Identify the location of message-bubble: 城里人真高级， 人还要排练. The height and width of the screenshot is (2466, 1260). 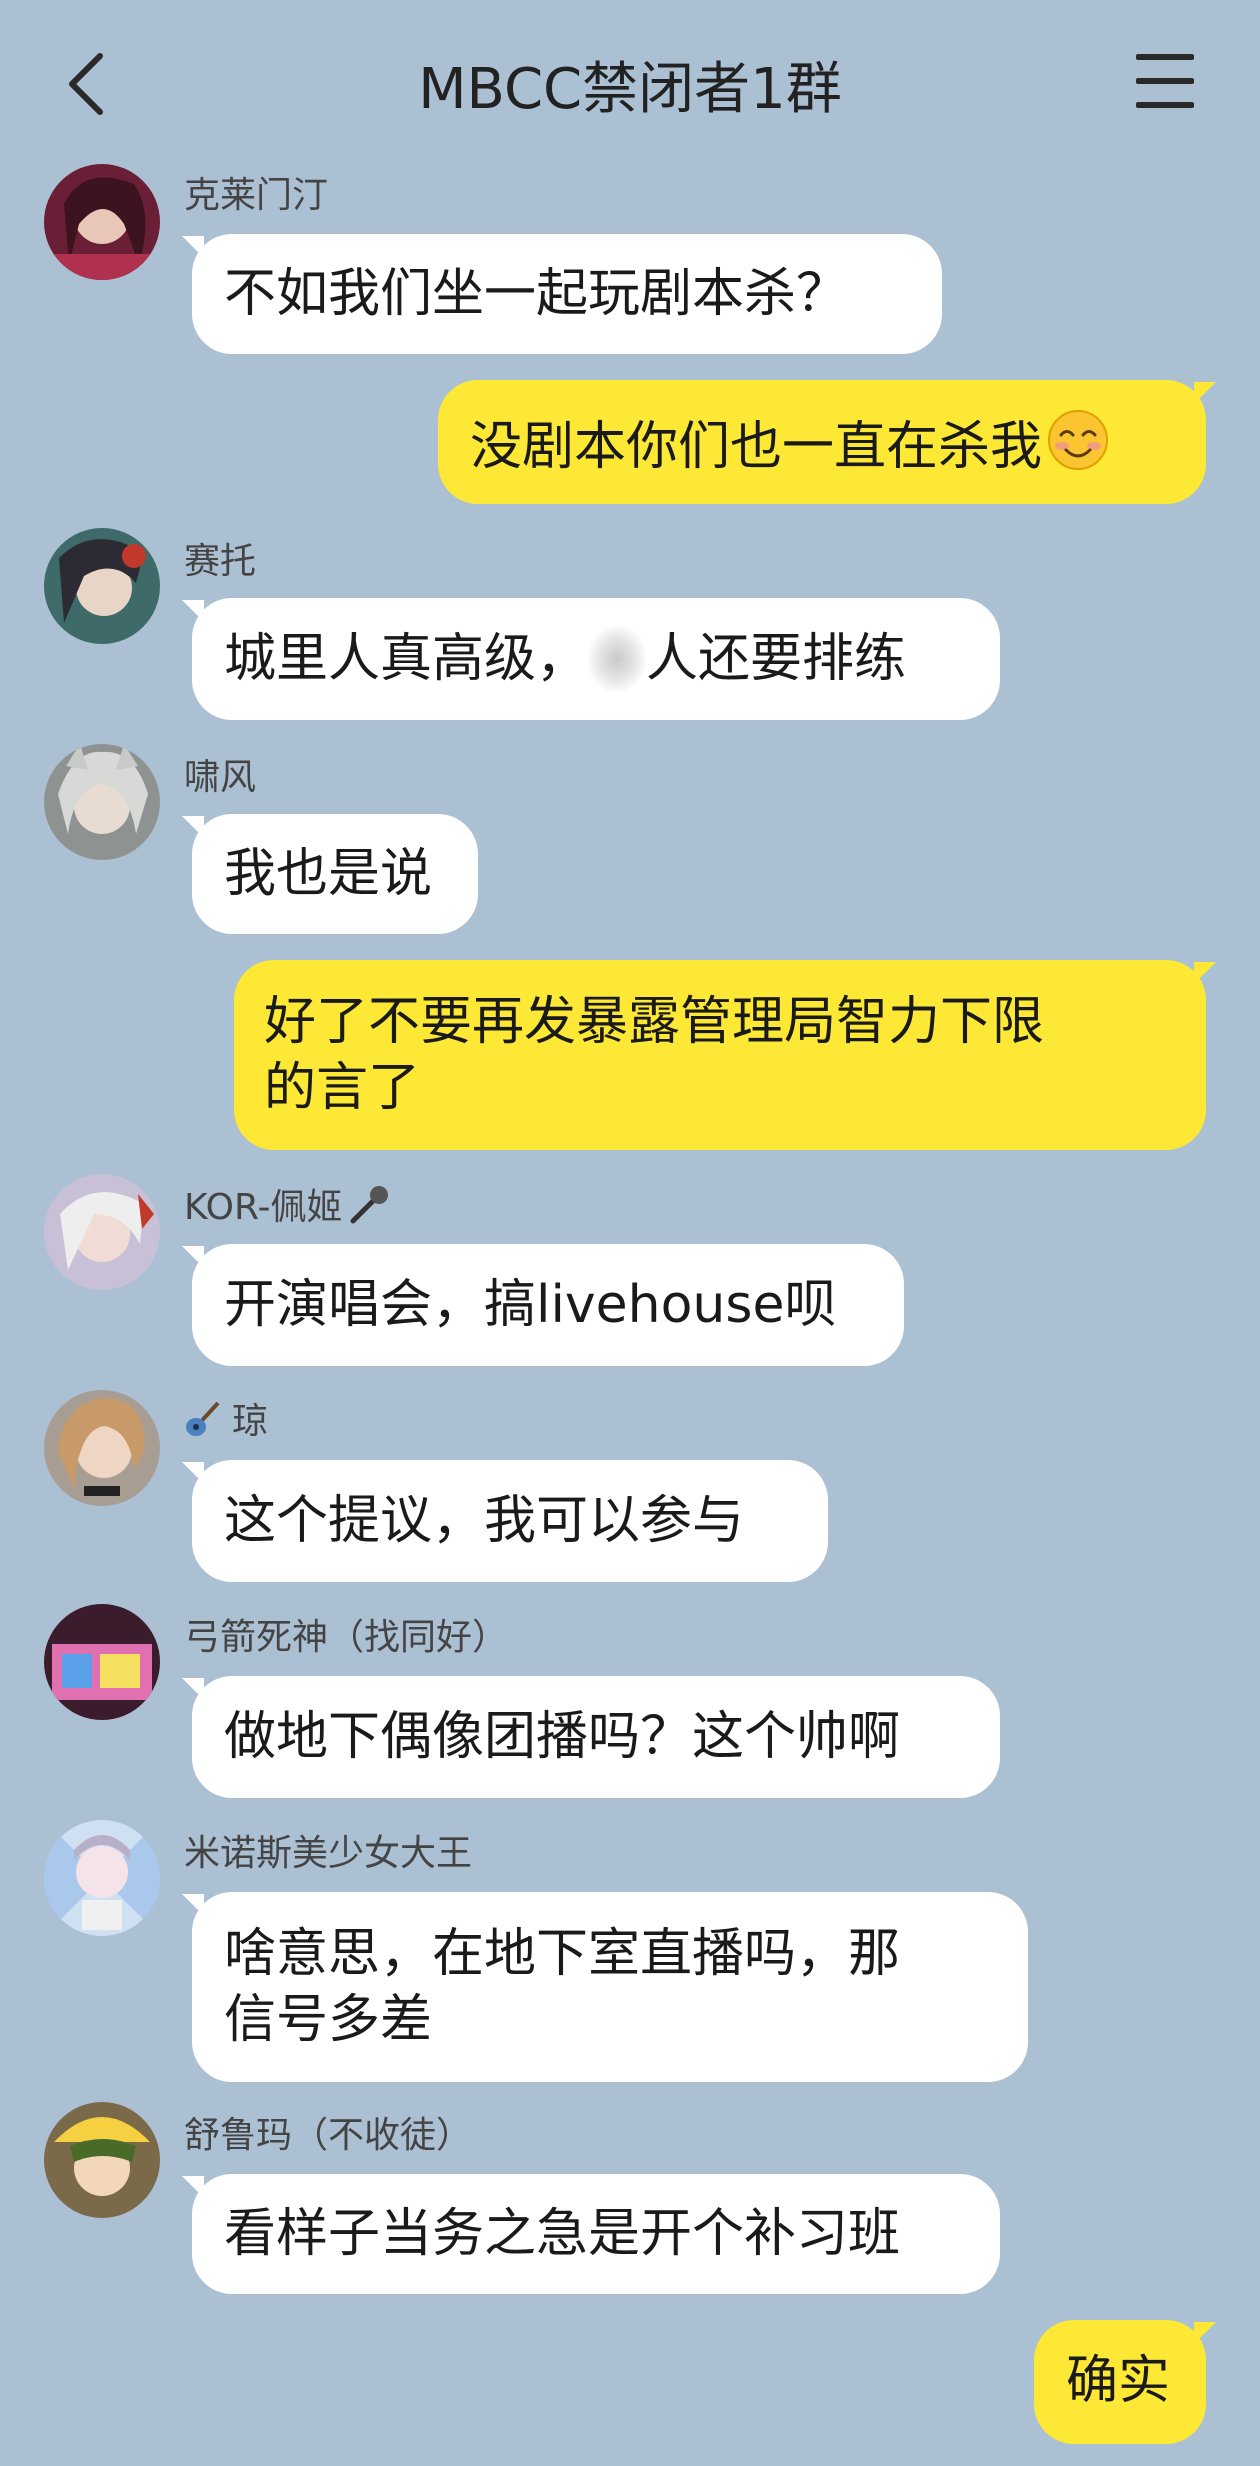
(591, 659).